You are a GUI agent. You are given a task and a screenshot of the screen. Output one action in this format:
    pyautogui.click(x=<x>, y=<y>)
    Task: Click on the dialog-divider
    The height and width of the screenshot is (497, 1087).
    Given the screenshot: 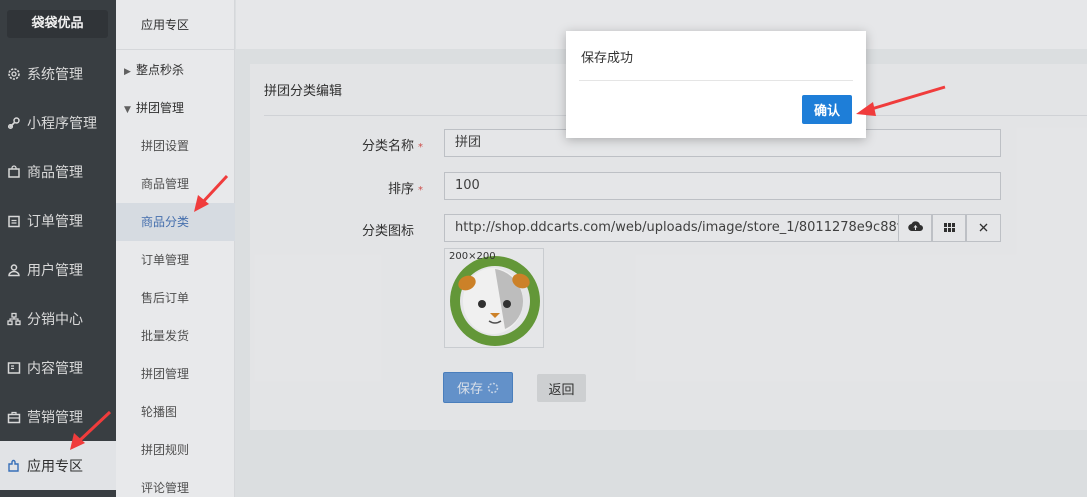 What is the action you would take?
    pyautogui.click(x=716, y=80)
    